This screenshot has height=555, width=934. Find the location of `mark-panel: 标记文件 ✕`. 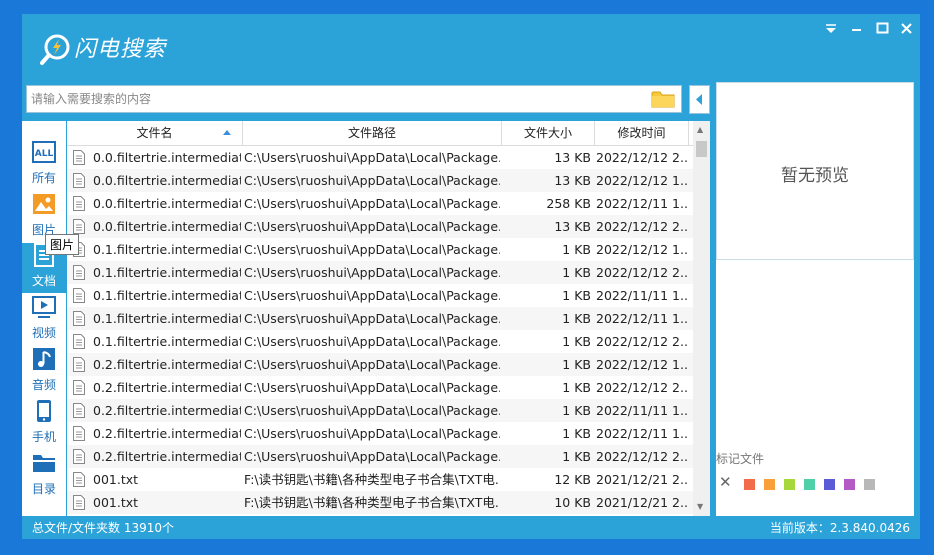

mark-panel: 标记文件 ✕ is located at coordinates (815, 388).